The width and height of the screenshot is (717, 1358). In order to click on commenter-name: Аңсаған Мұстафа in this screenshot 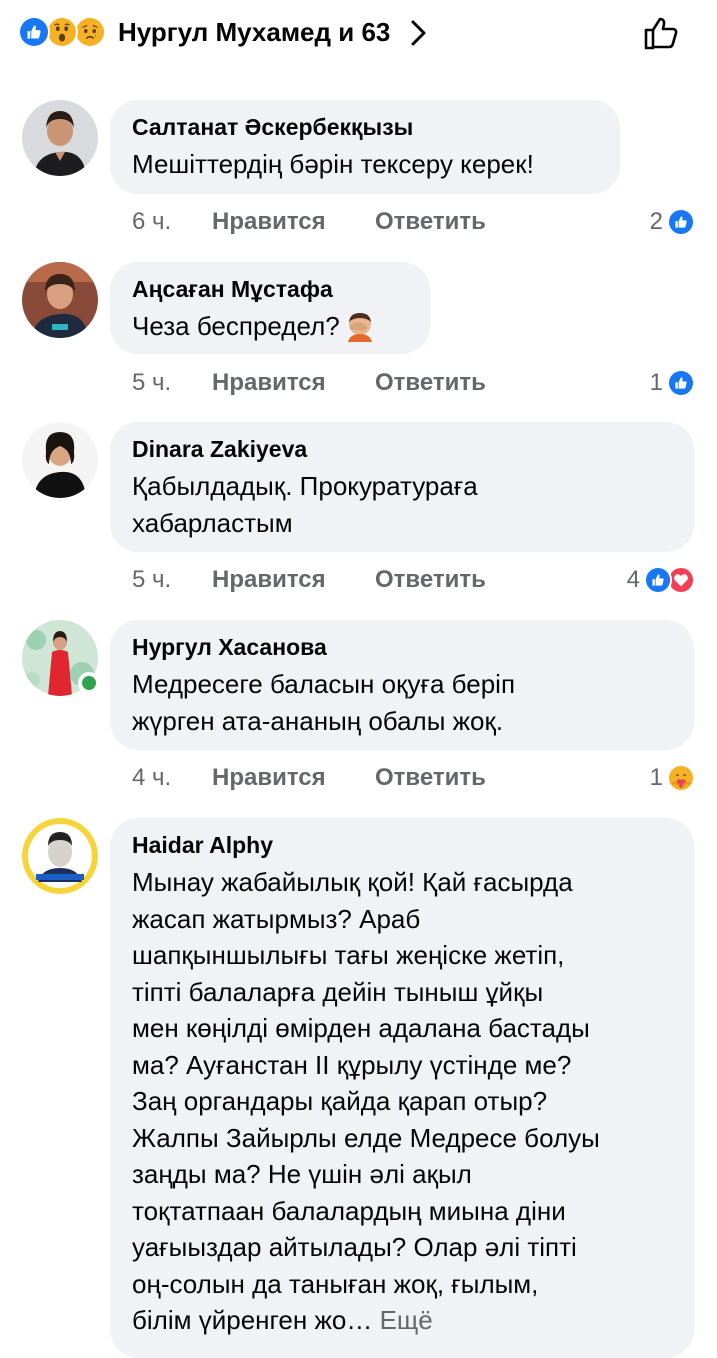, I will do `click(270, 289)`.